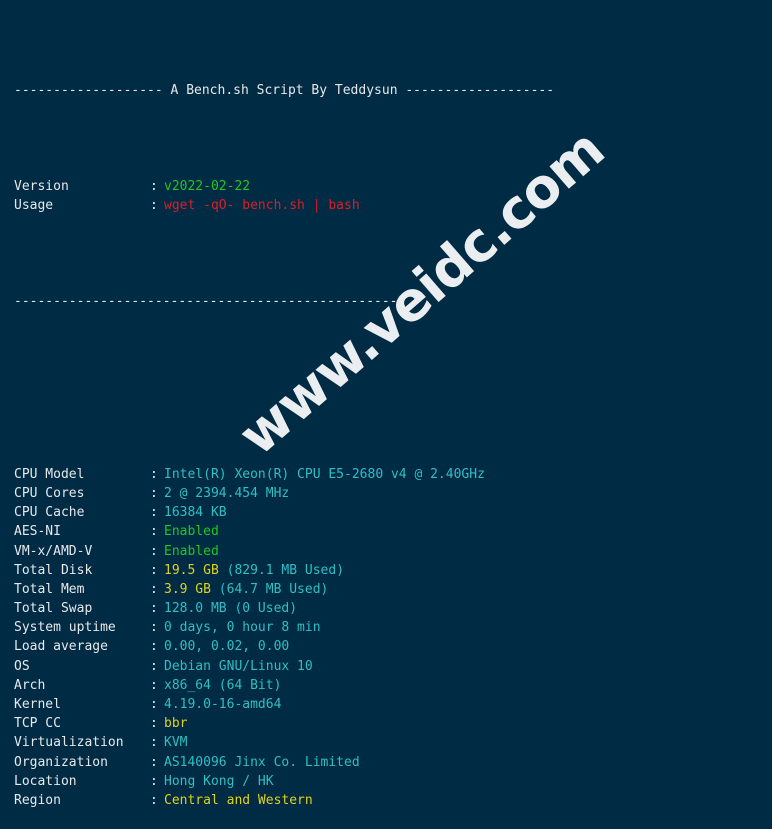  I want to click on system-info-value: 19.5 GB (829.1 MB Used), so click(468, 570).